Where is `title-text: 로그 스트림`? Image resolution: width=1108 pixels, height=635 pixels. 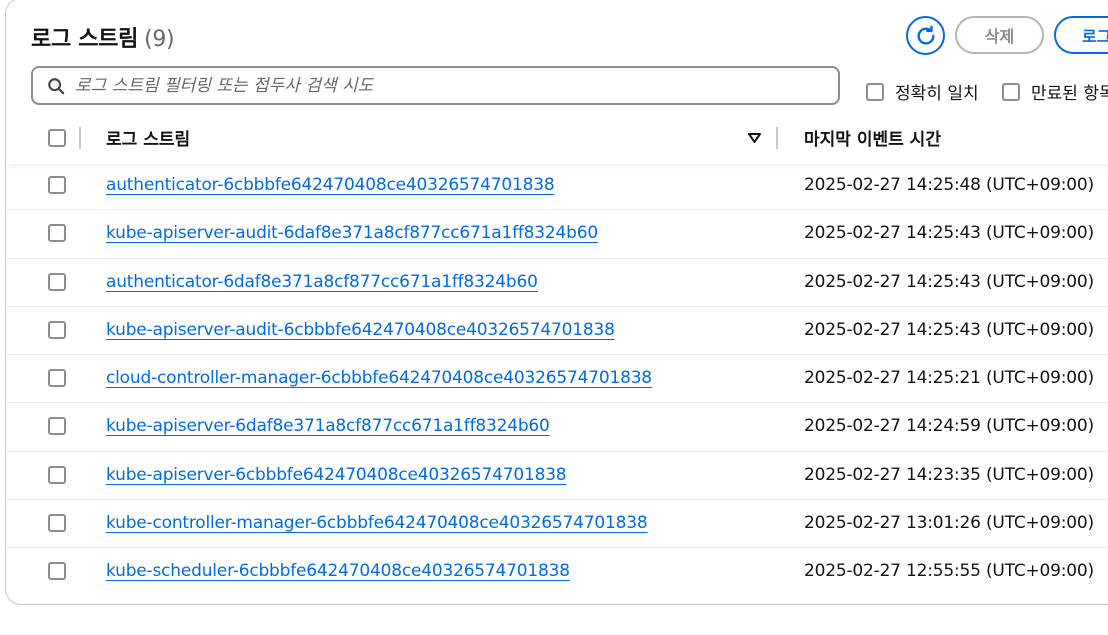
title-text: 로그 스트림 is located at coordinates (85, 39).